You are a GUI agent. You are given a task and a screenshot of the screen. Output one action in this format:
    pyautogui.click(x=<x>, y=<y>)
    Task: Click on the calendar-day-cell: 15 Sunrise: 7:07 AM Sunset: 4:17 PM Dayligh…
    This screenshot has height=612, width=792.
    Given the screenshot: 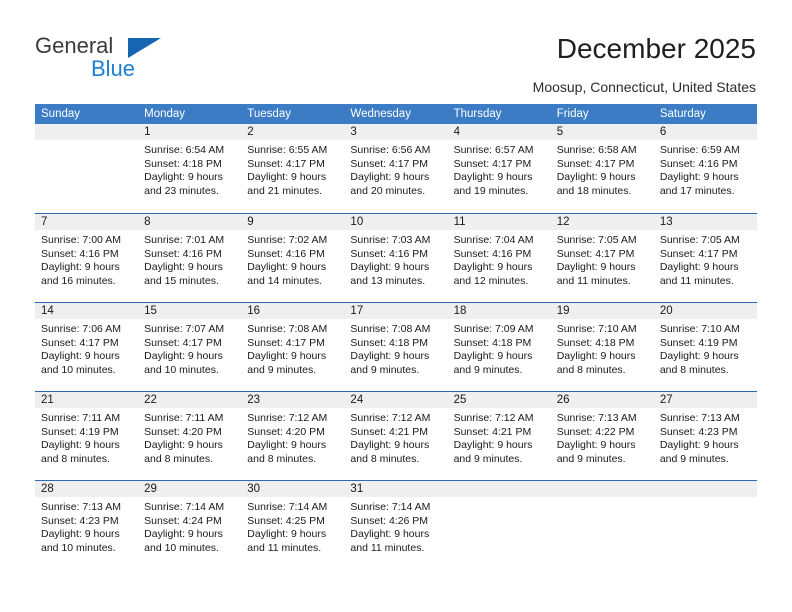 What is the action you would take?
    pyautogui.click(x=190, y=347)
    